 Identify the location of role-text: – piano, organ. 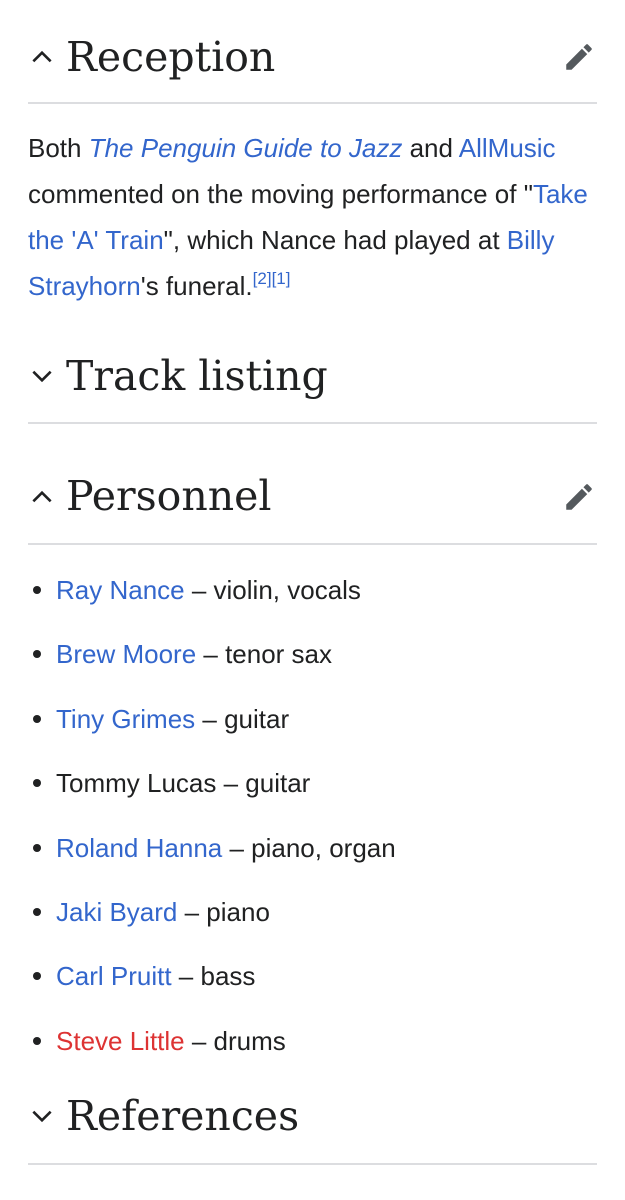
(309, 847).